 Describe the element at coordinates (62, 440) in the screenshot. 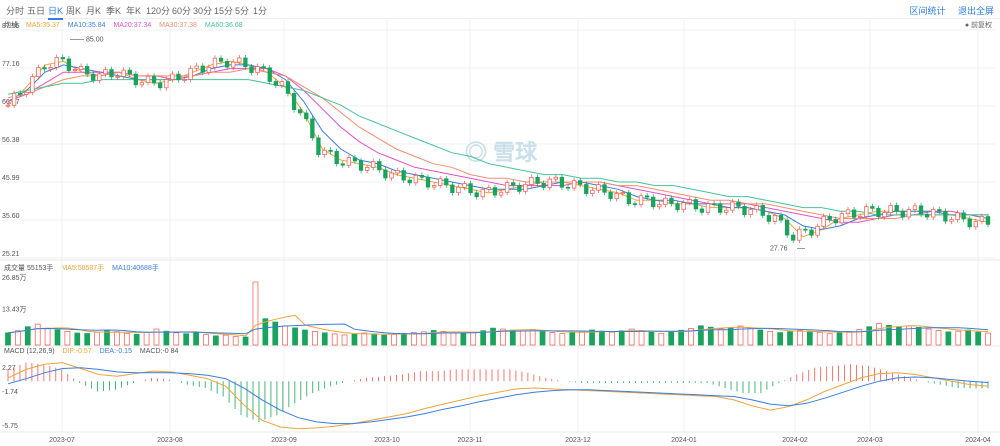

I see `x-tick-label: 2023-07` at that location.